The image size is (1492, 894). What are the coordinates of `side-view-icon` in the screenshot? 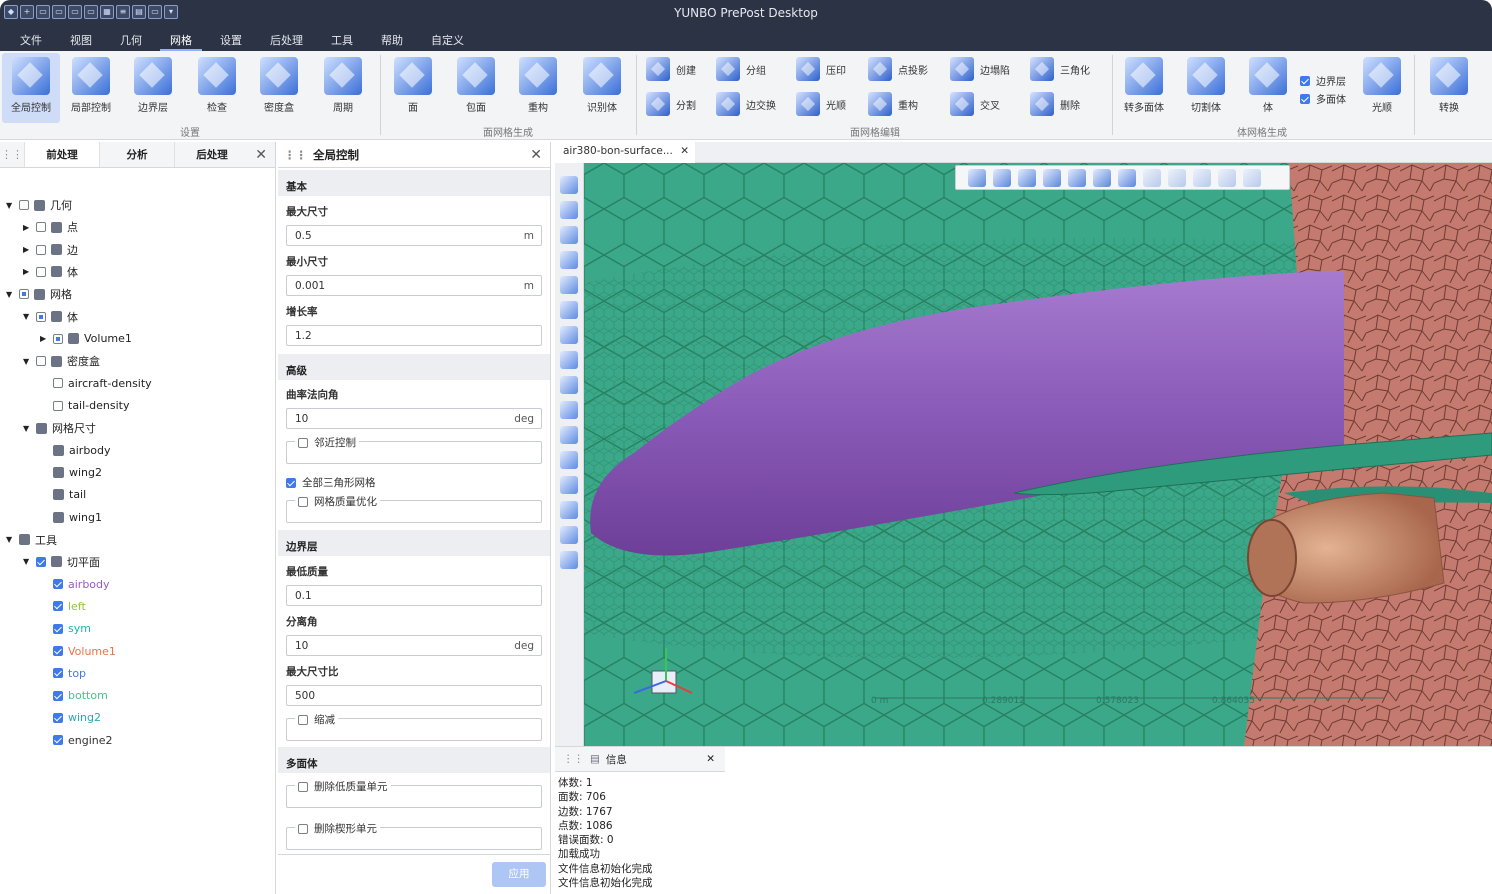 It's located at (569, 385).